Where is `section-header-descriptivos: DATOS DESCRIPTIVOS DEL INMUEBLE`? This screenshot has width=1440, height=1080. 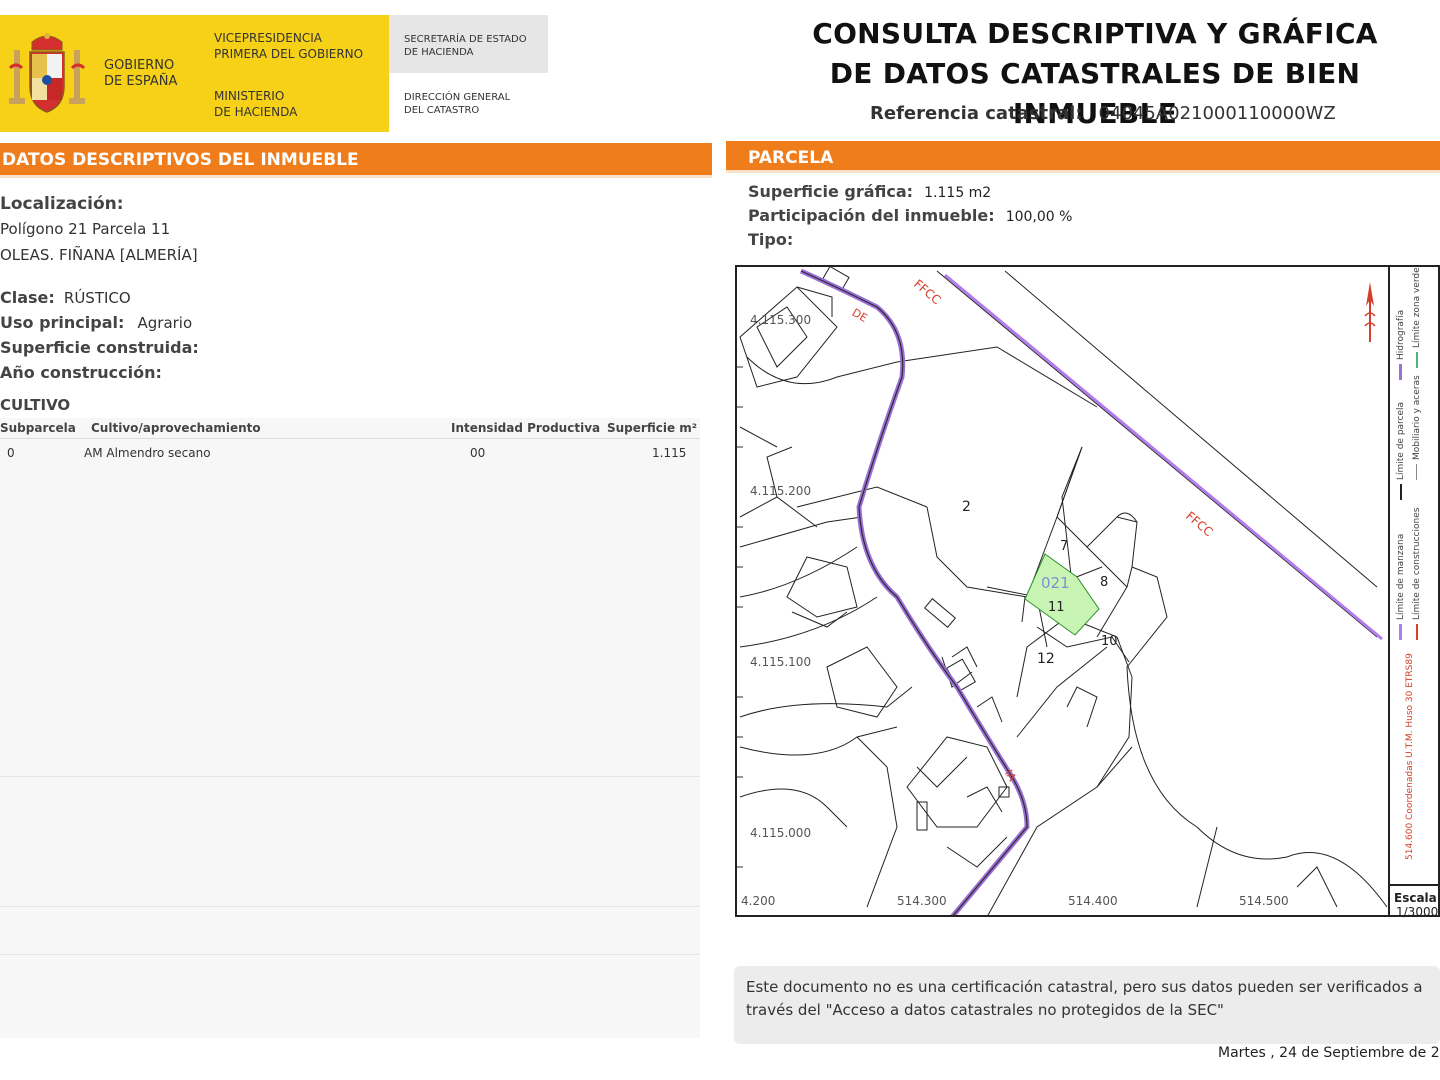
section-header-descriptivos: DATOS DESCRIPTIVOS DEL INMUEBLE is located at coordinates (356, 160).